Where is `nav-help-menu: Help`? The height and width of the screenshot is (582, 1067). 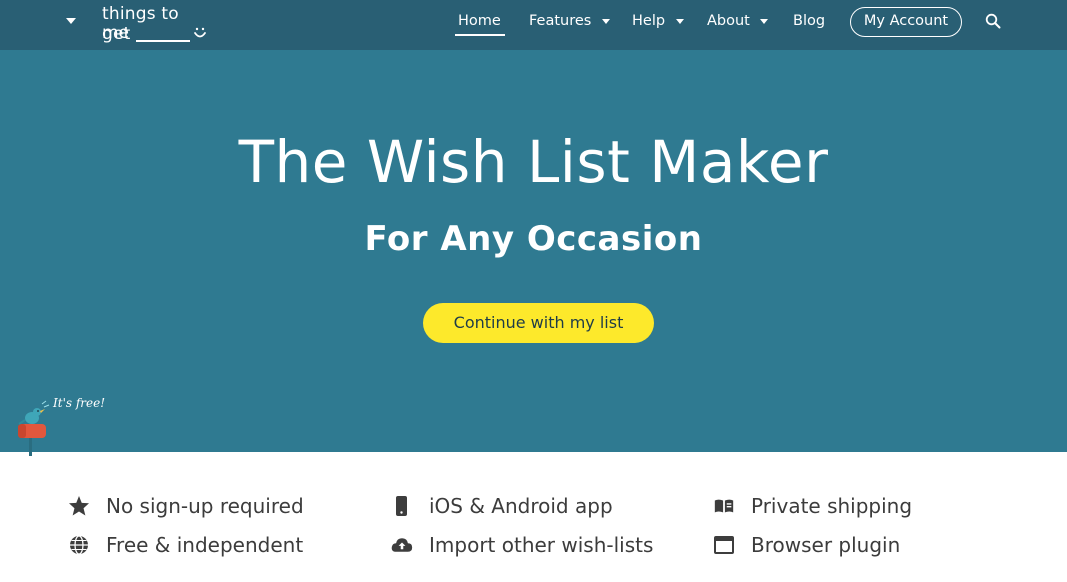 nav-help-menu: Help is located at coordinates (658, 23).